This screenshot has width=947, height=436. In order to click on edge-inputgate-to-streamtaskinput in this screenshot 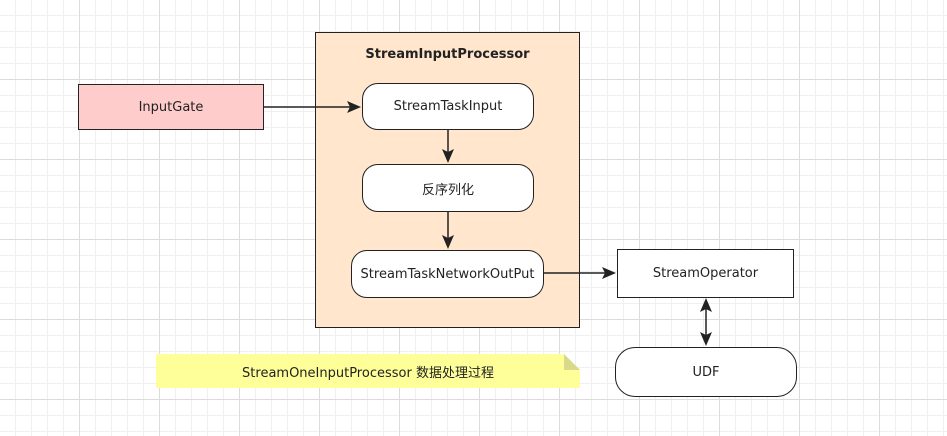, I will do `click(312, 107)`.